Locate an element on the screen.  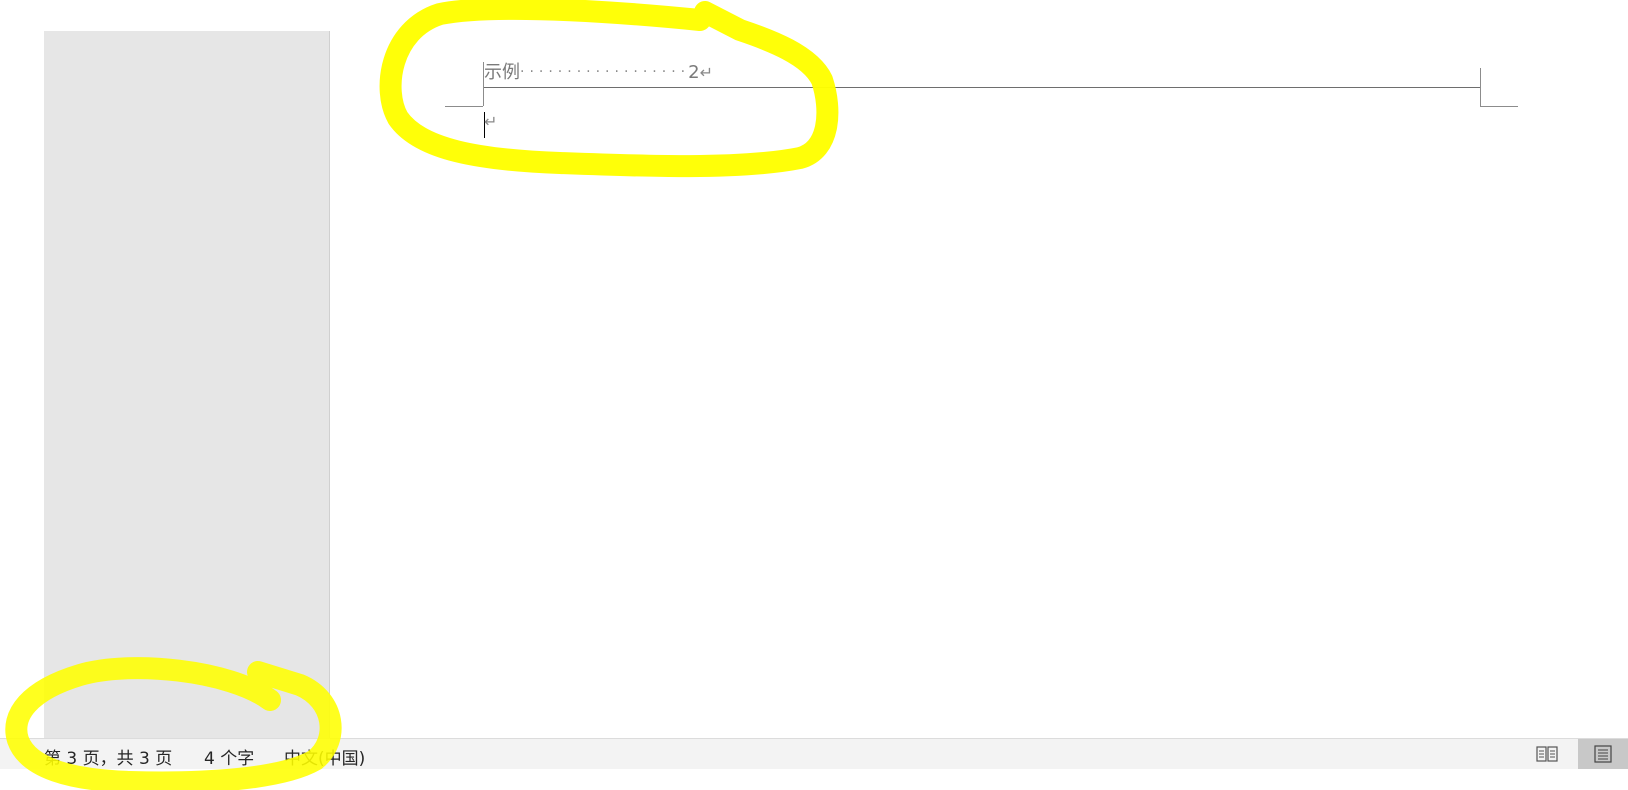
page-count-status: 第 3 页，共 3 页 is located at coordinates (108, 756).